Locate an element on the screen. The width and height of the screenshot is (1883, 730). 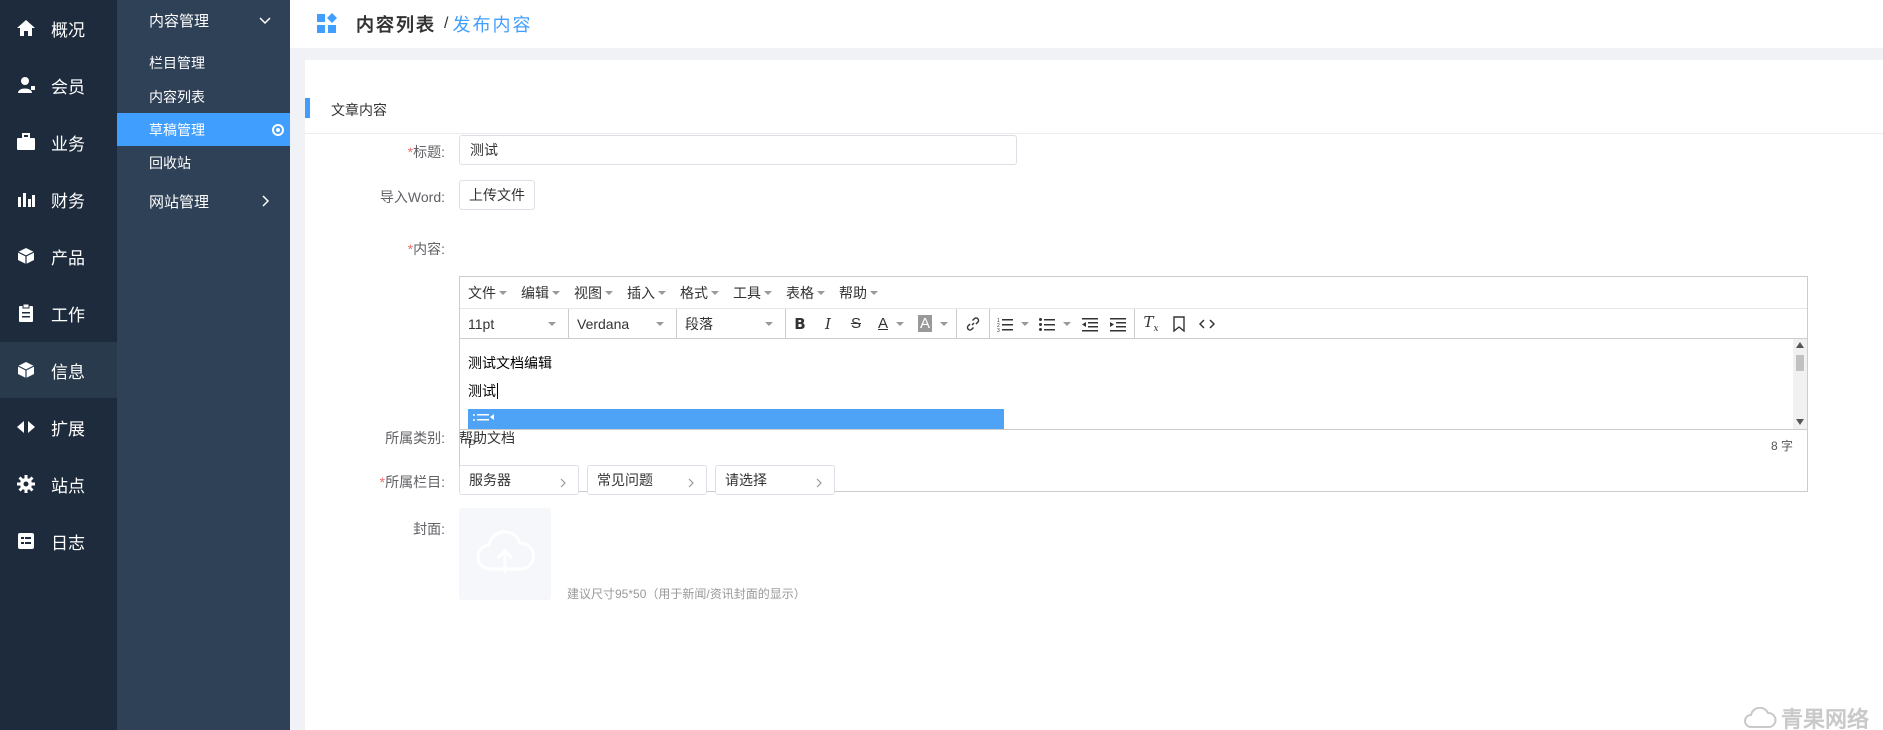
menu-table: 表格 is located at coordinates (805, 293).